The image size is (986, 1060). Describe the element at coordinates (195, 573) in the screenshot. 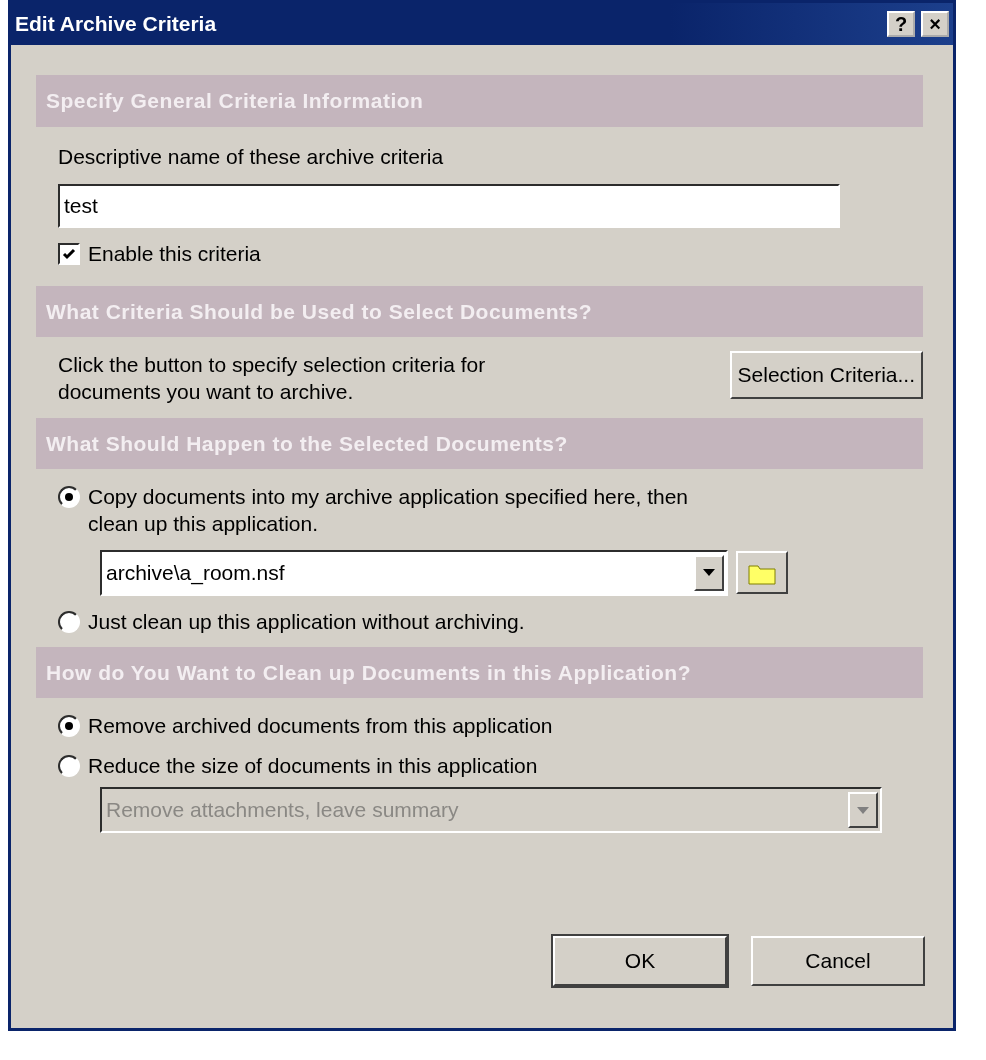

I see `combo-value: archive\a_room.nsf` at that location.